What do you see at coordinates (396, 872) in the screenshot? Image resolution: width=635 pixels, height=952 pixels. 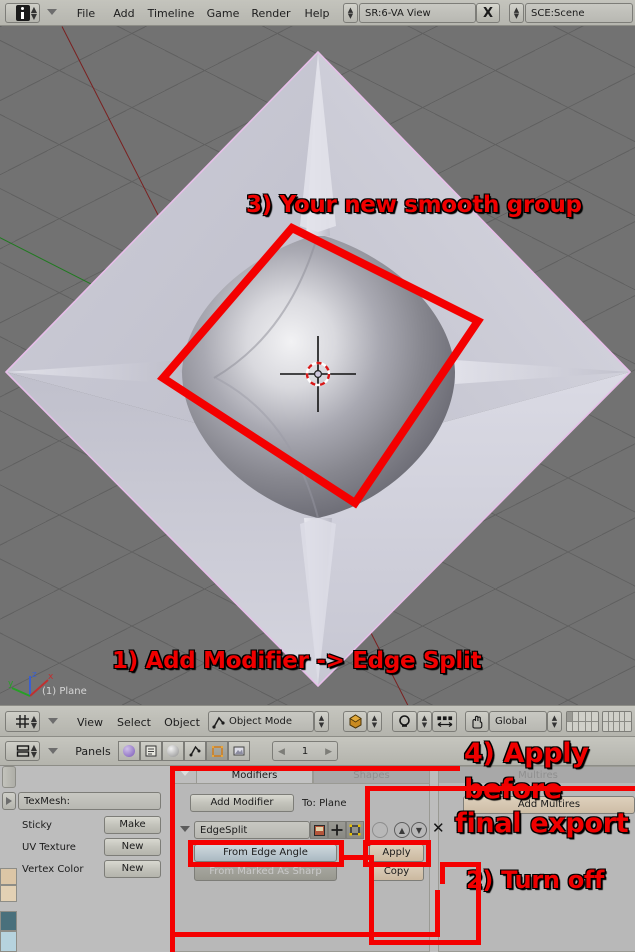 I see `copy-modifier-button: Copy` at bounding box center [396, 872].